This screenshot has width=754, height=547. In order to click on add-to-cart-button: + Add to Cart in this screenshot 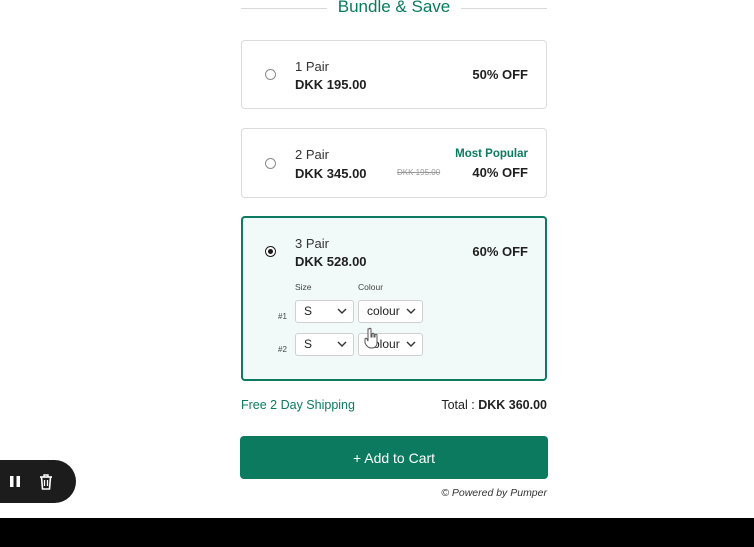, I will do `click(394, 457)`.